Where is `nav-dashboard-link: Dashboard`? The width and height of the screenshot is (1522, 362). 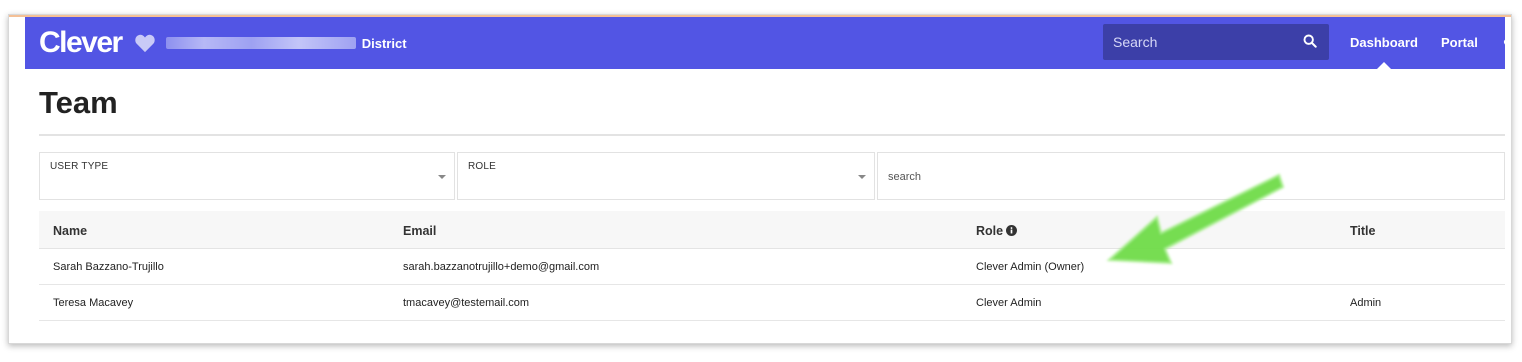 nav-dashboard-link: Dashboard is located at coordinates (1384, 42).